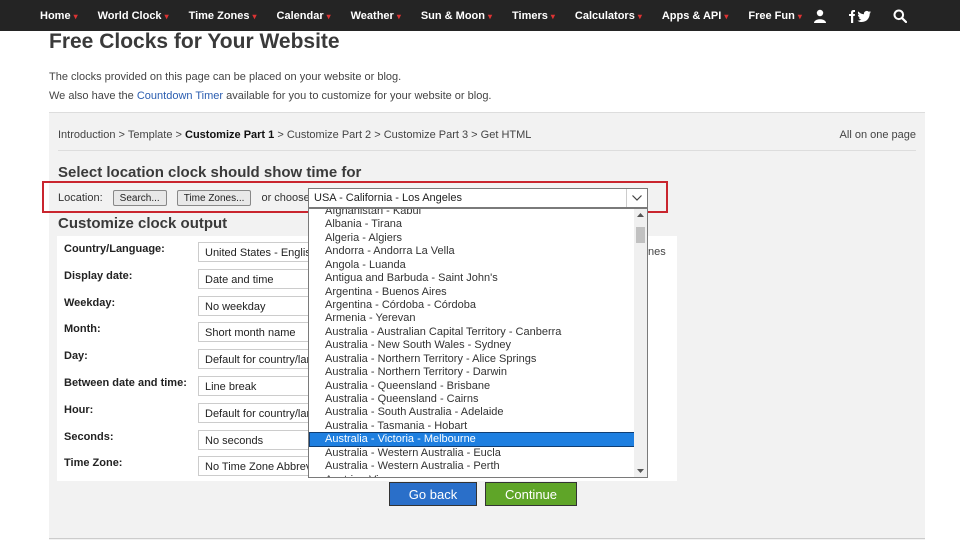 The height and width of the screenshot is (540, 960). Describe the element at coordinates (254, 439) in the screenshot. I see `field-select: No seconds` at that location.